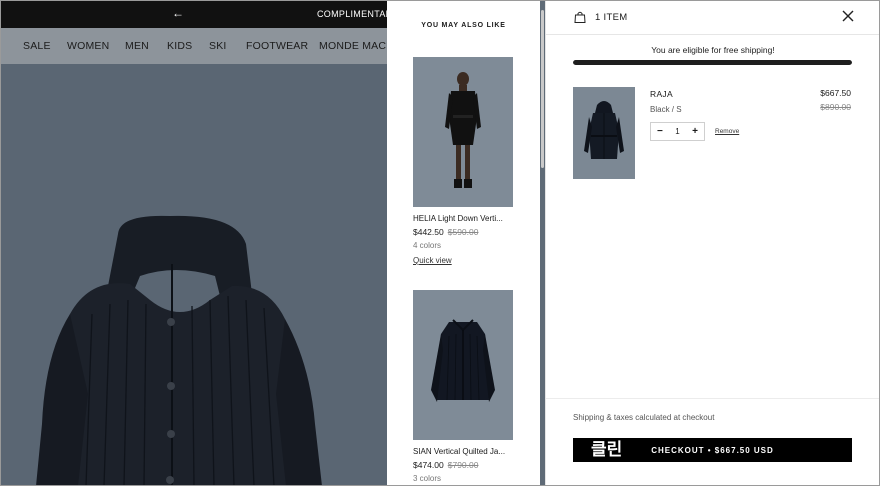 The image size is (880, 486). I want to click on close-icon, so click(848, 16).